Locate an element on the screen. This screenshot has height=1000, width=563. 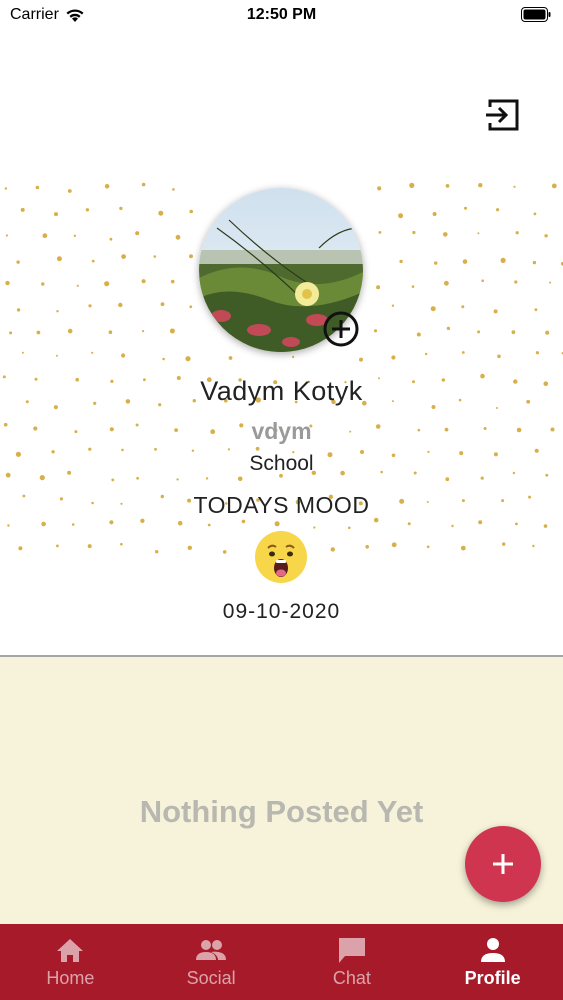
nav-label-social: Social is located at coordinates (211, 978).